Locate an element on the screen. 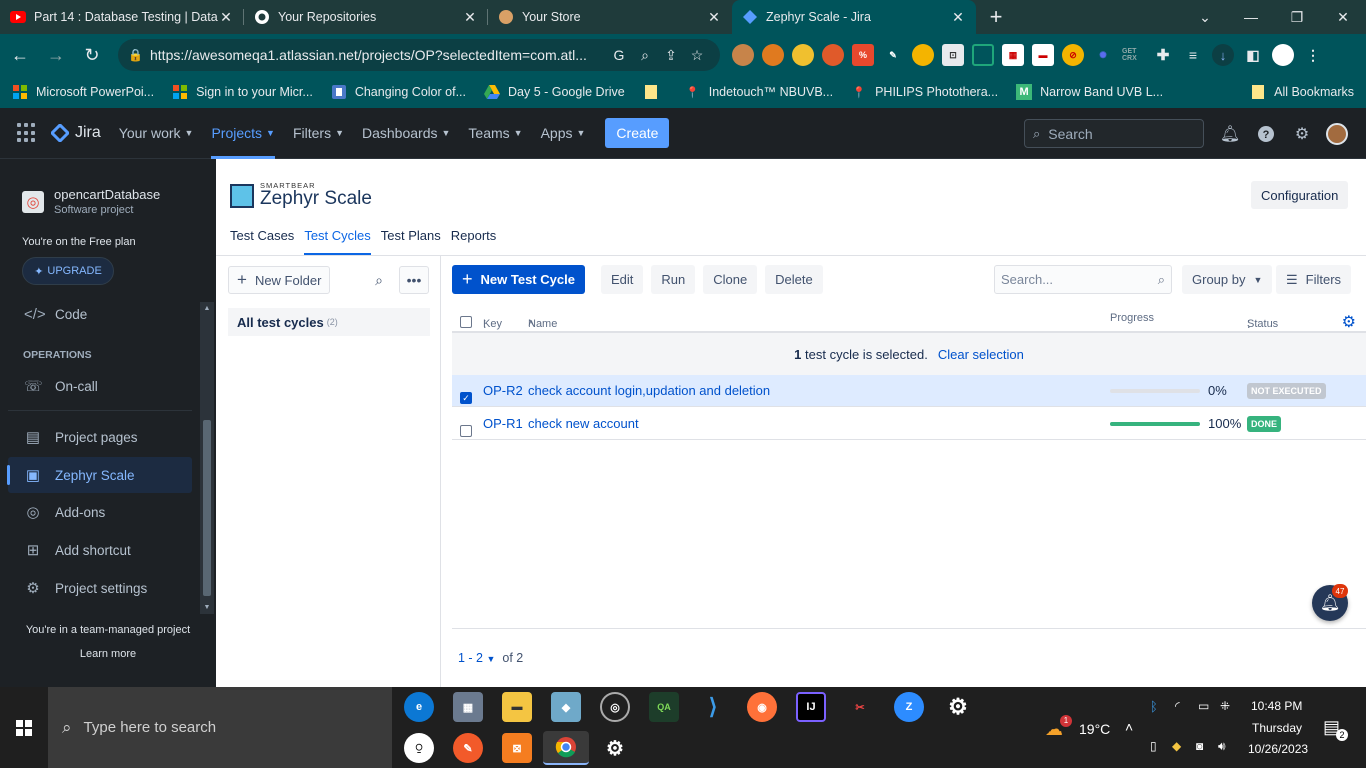 This screenshot has height=768, width=1366. menu-apps: Apps ▼ is located at coordinates (563, 133).